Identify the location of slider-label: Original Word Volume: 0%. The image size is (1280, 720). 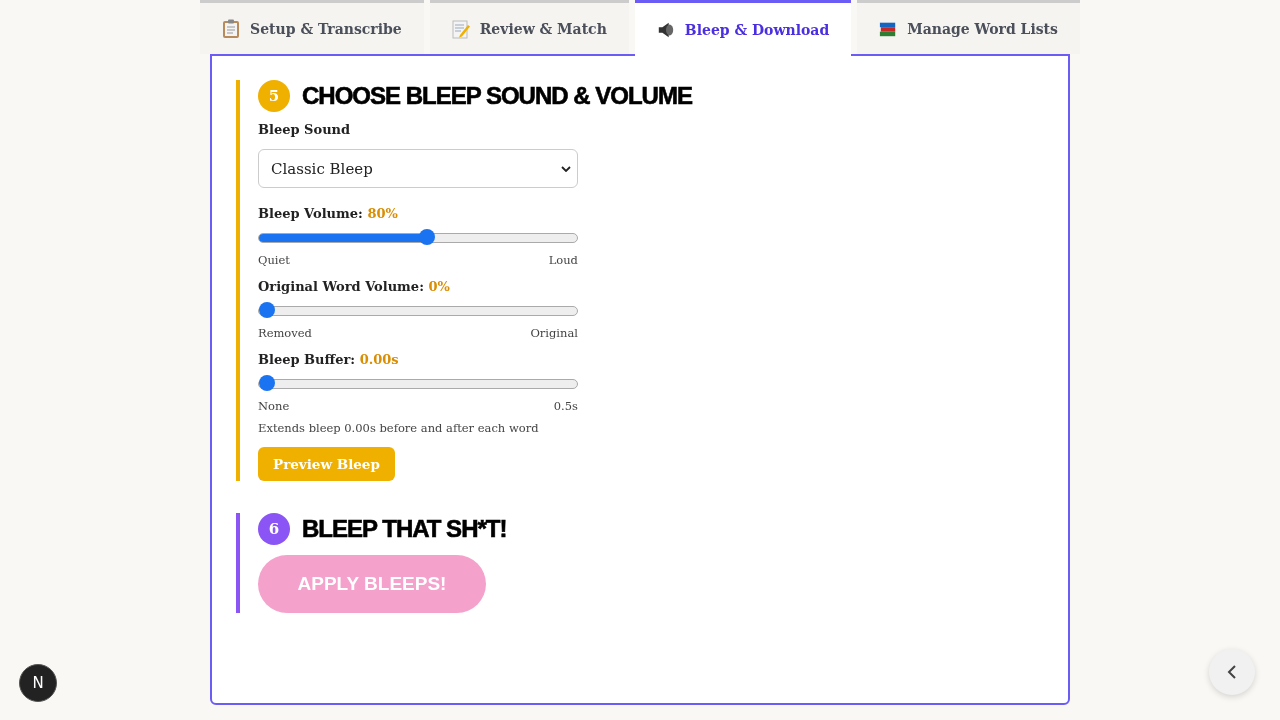
(354, 286).